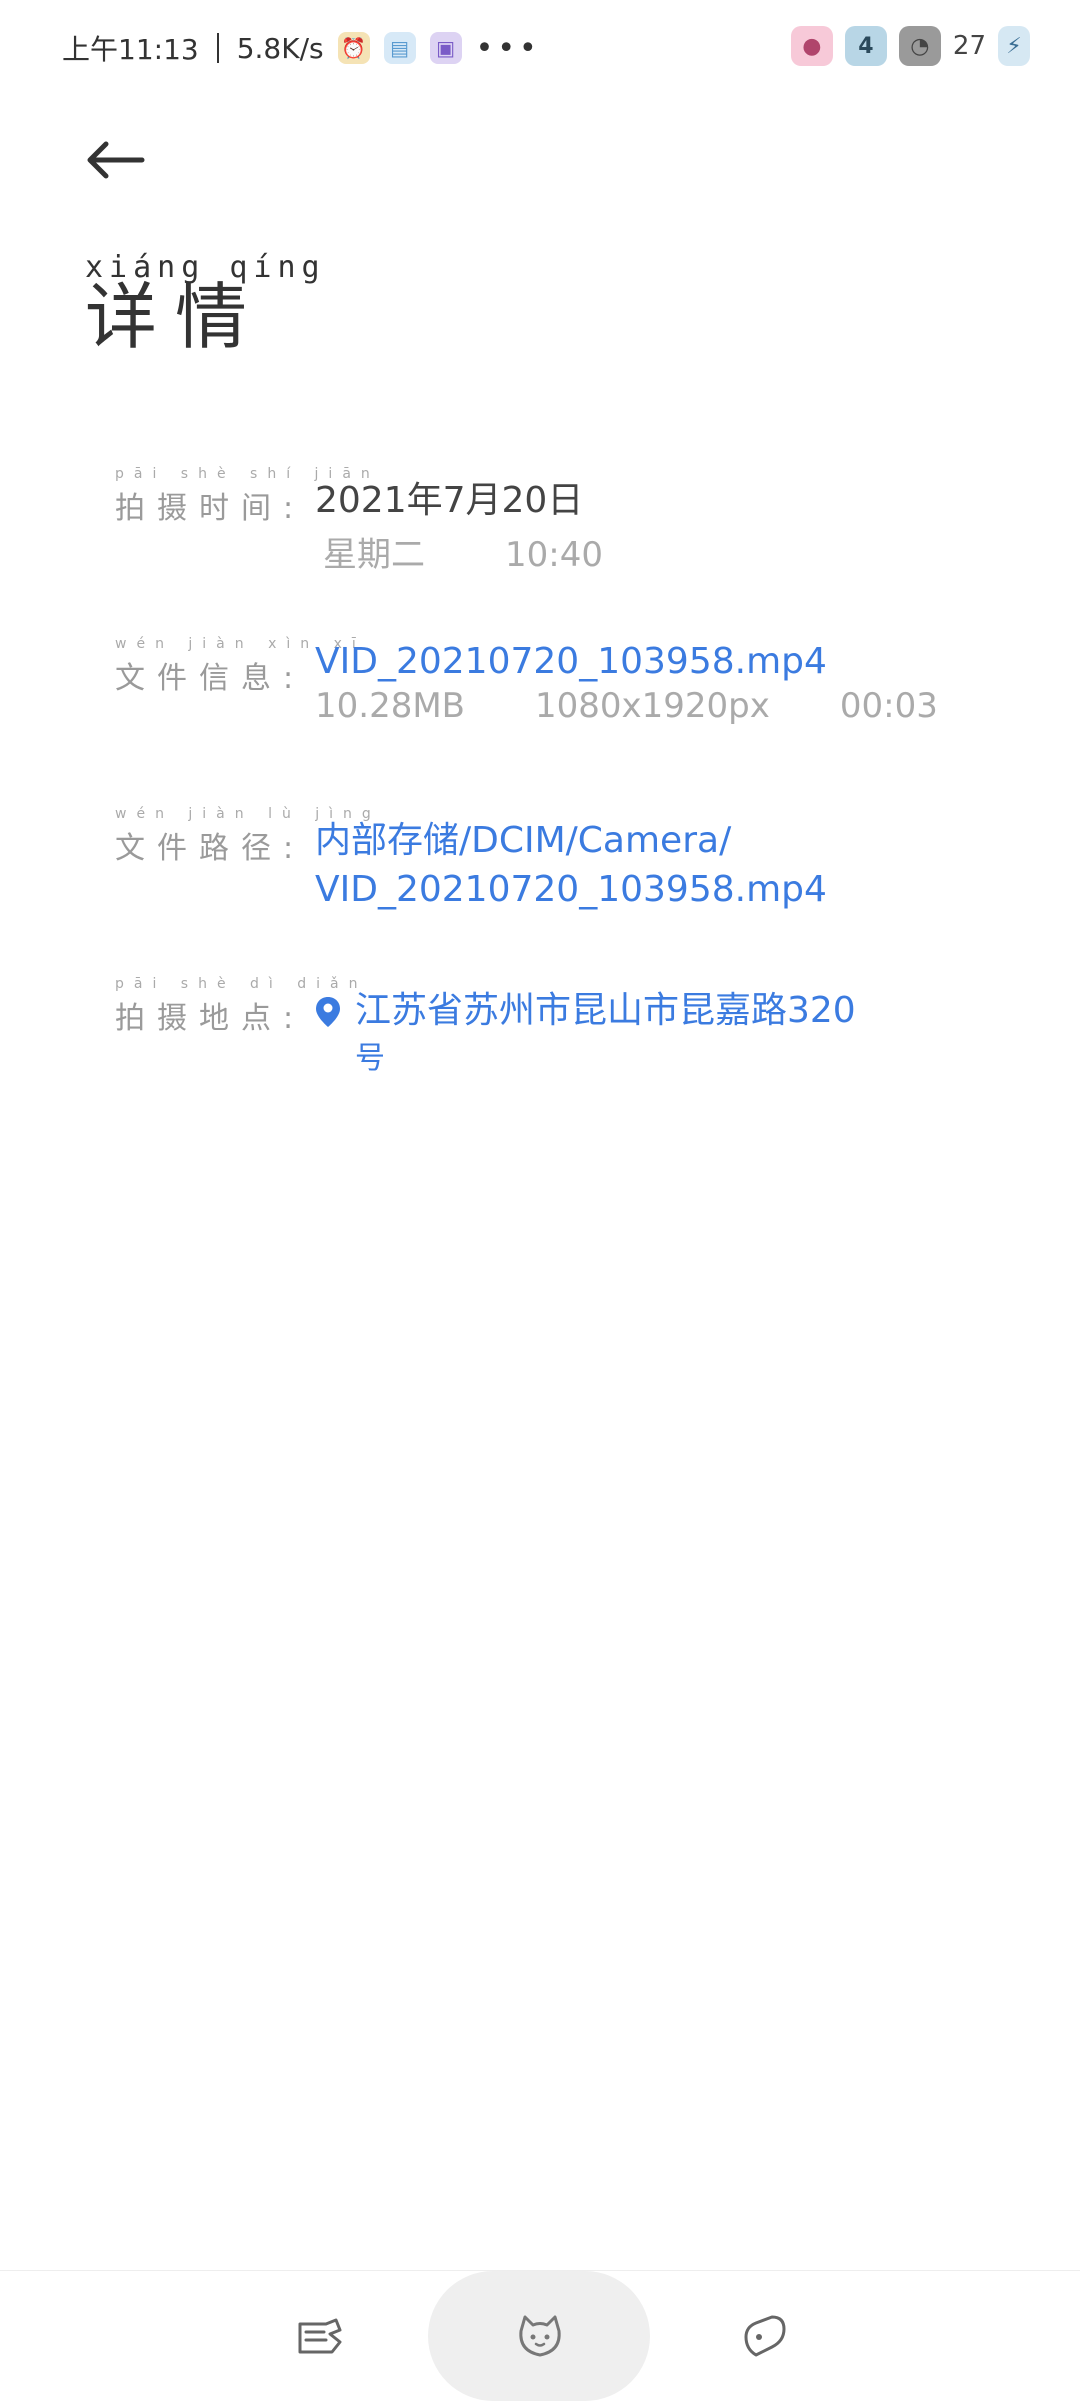 The width and height of the screenshot is (1080, 2401). I want to click on row-value: 2021年7月20日 星期二 10:40, so click(665, 520).